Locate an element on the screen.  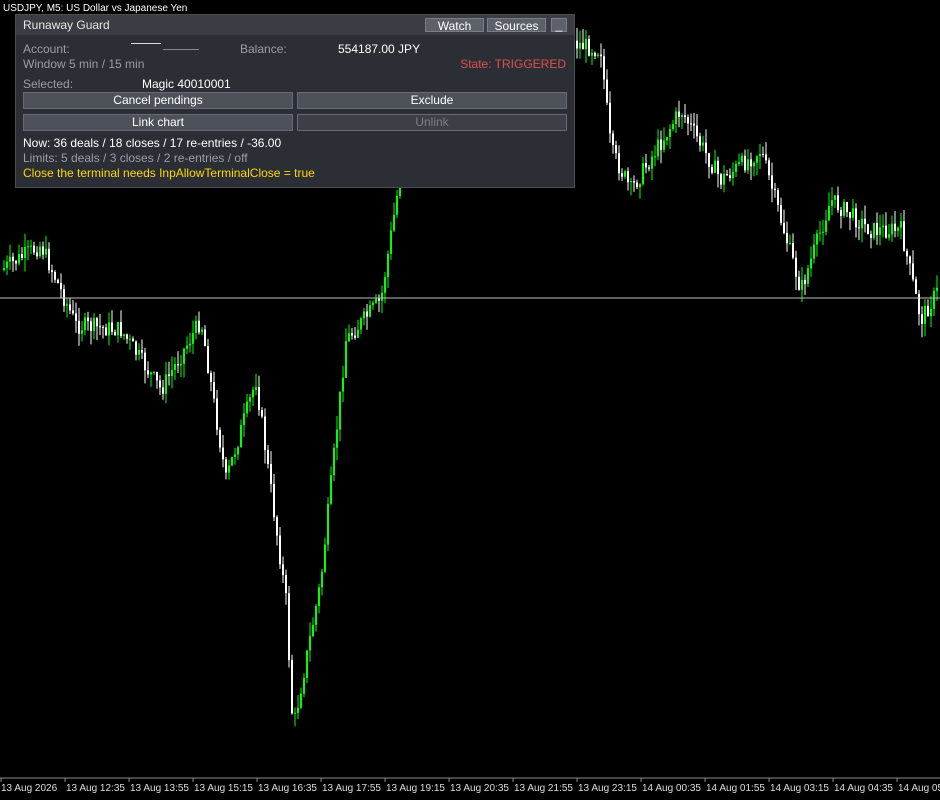
sources-button: Sources is located at coordinates (516, 25).